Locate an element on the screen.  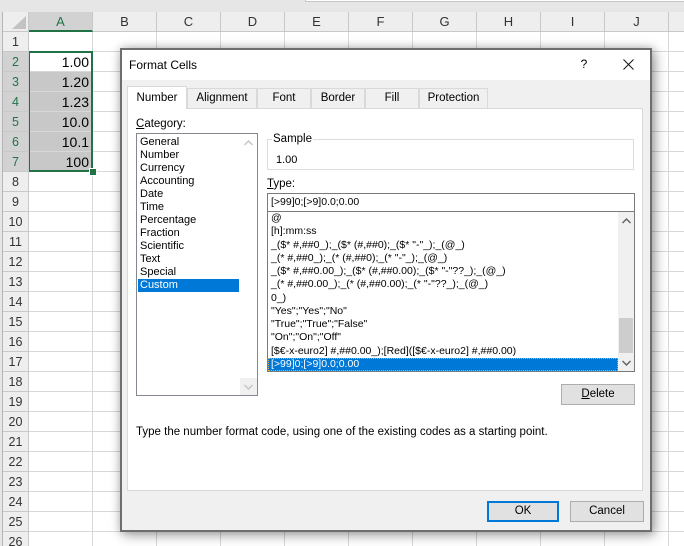
type-list-item: @ is located at coordinates (443, 218).